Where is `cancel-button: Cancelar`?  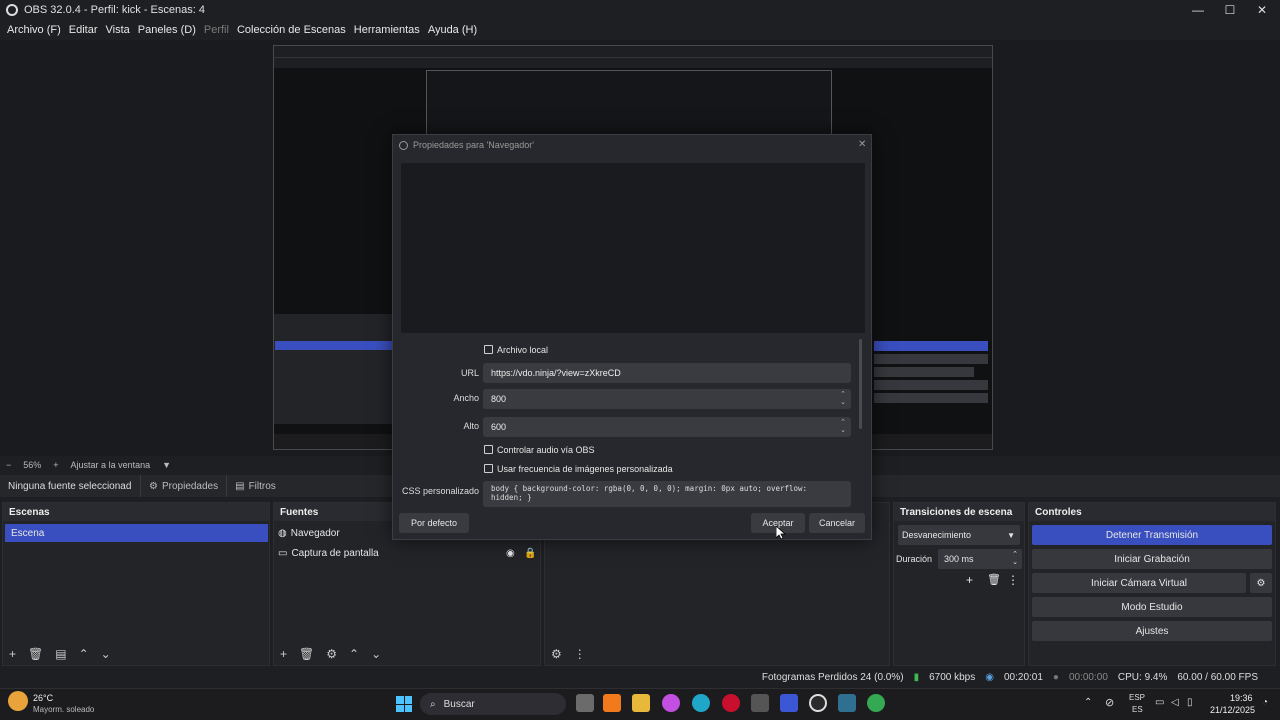 cancel-button: Cancelar is located at coordinates (837, 523).